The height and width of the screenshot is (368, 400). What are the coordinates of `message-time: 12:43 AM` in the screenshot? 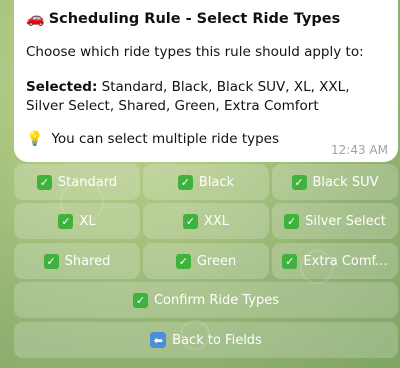 It's located at (359, 150).